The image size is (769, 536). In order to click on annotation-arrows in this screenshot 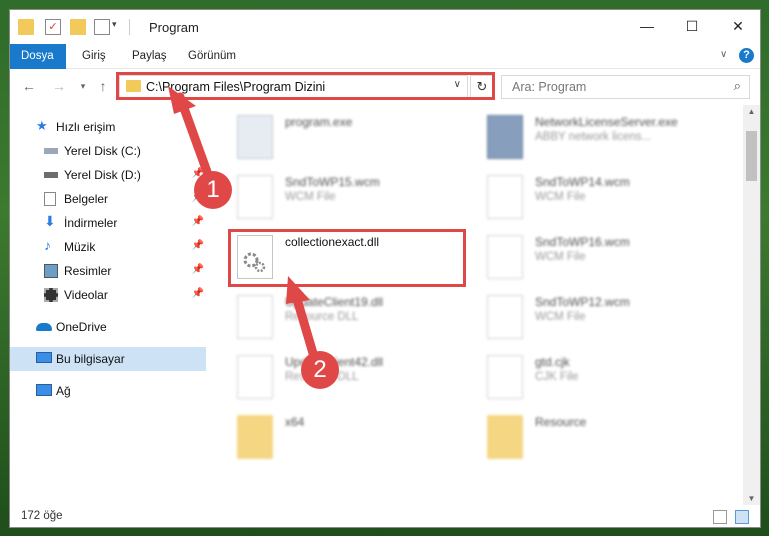, I will do `click(244, 225)`.